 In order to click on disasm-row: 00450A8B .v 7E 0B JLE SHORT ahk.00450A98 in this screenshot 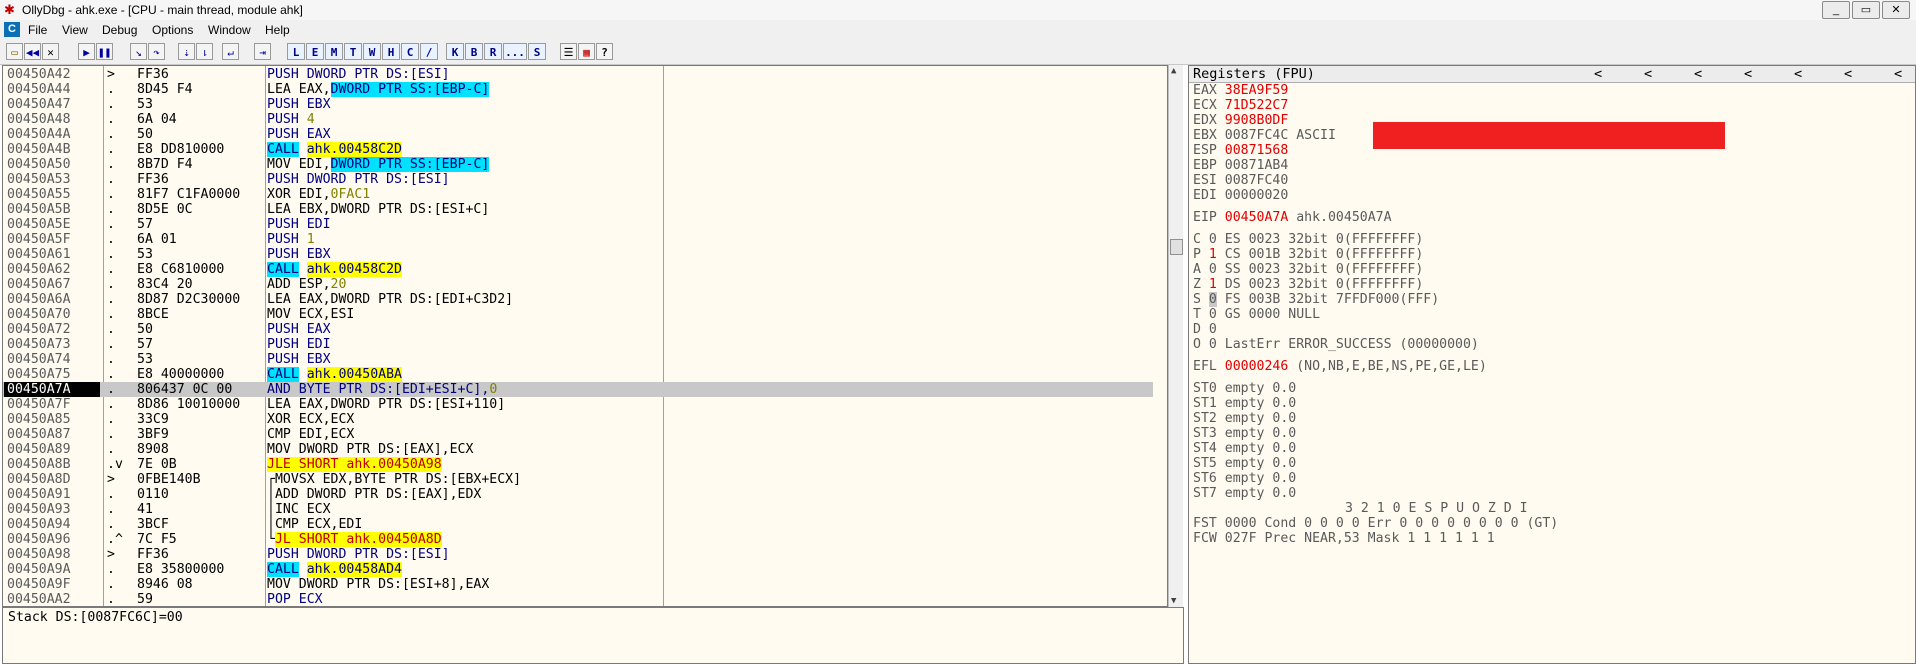, I will do `click(578, 464)`.